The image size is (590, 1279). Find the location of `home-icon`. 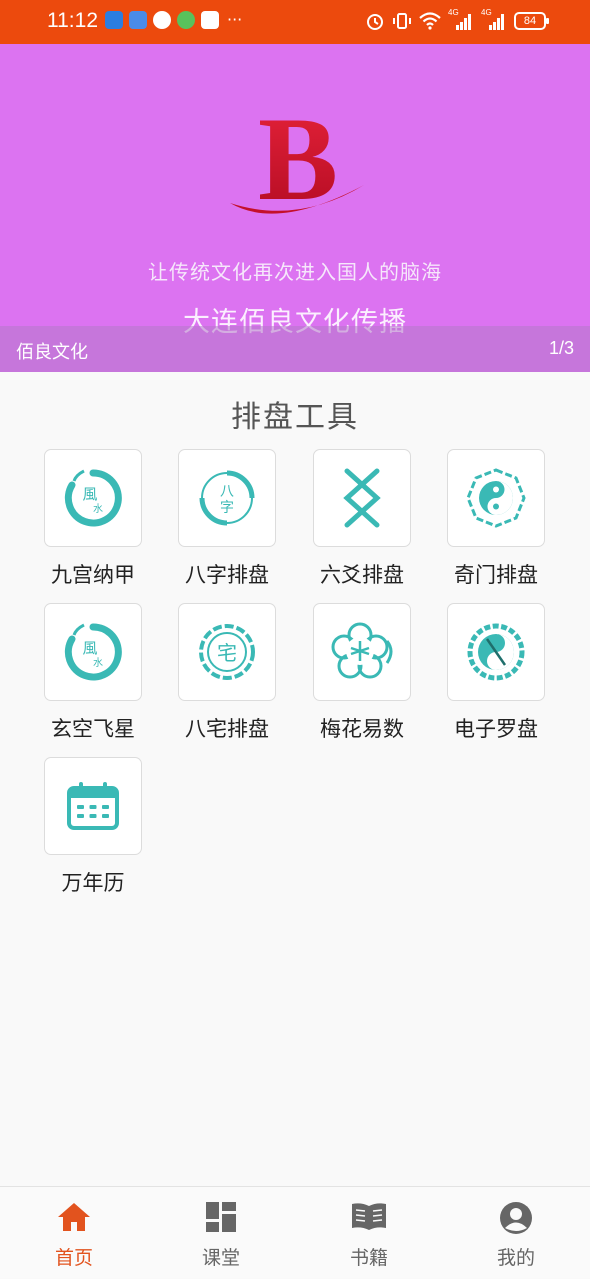

home-icon is located at coordinates (74, 1217).